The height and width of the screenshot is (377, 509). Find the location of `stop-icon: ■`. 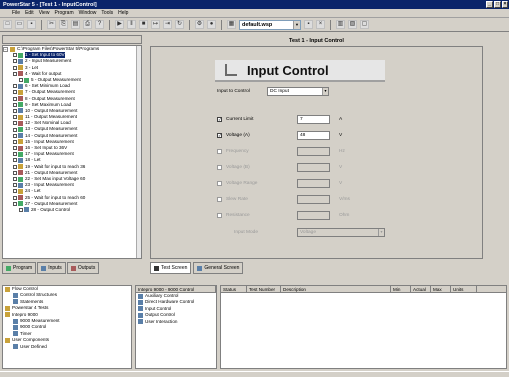

stop-icon: ■ is located at coordinates (143, 24).